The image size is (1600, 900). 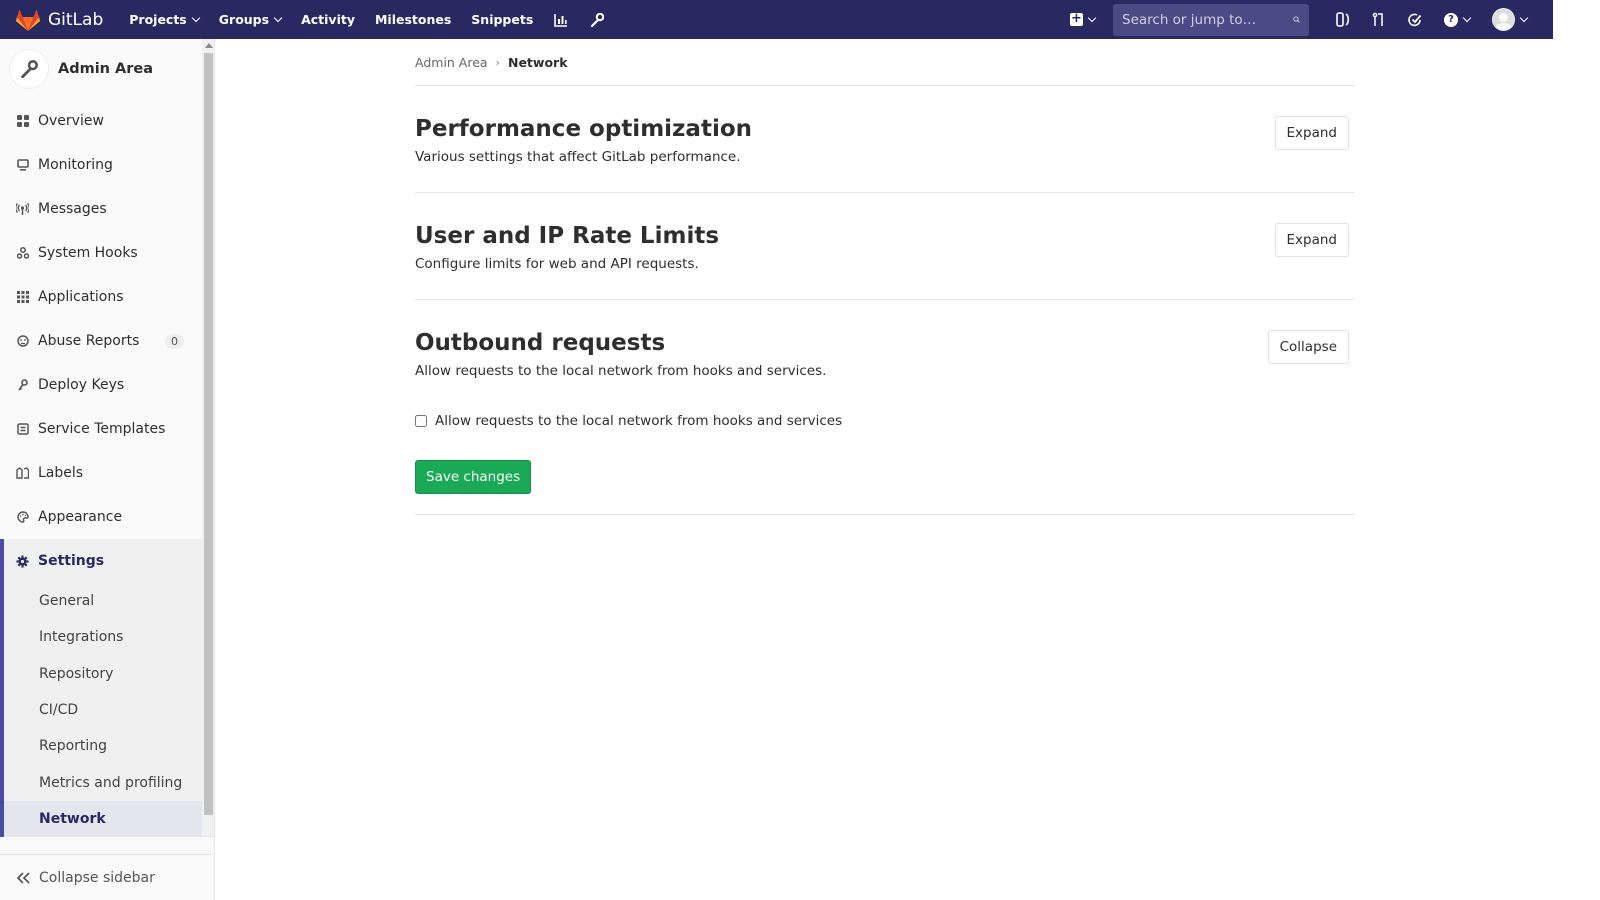 I want to click on sidebar-item-system-hooks: System Hooks, so click(x=107, y=253).